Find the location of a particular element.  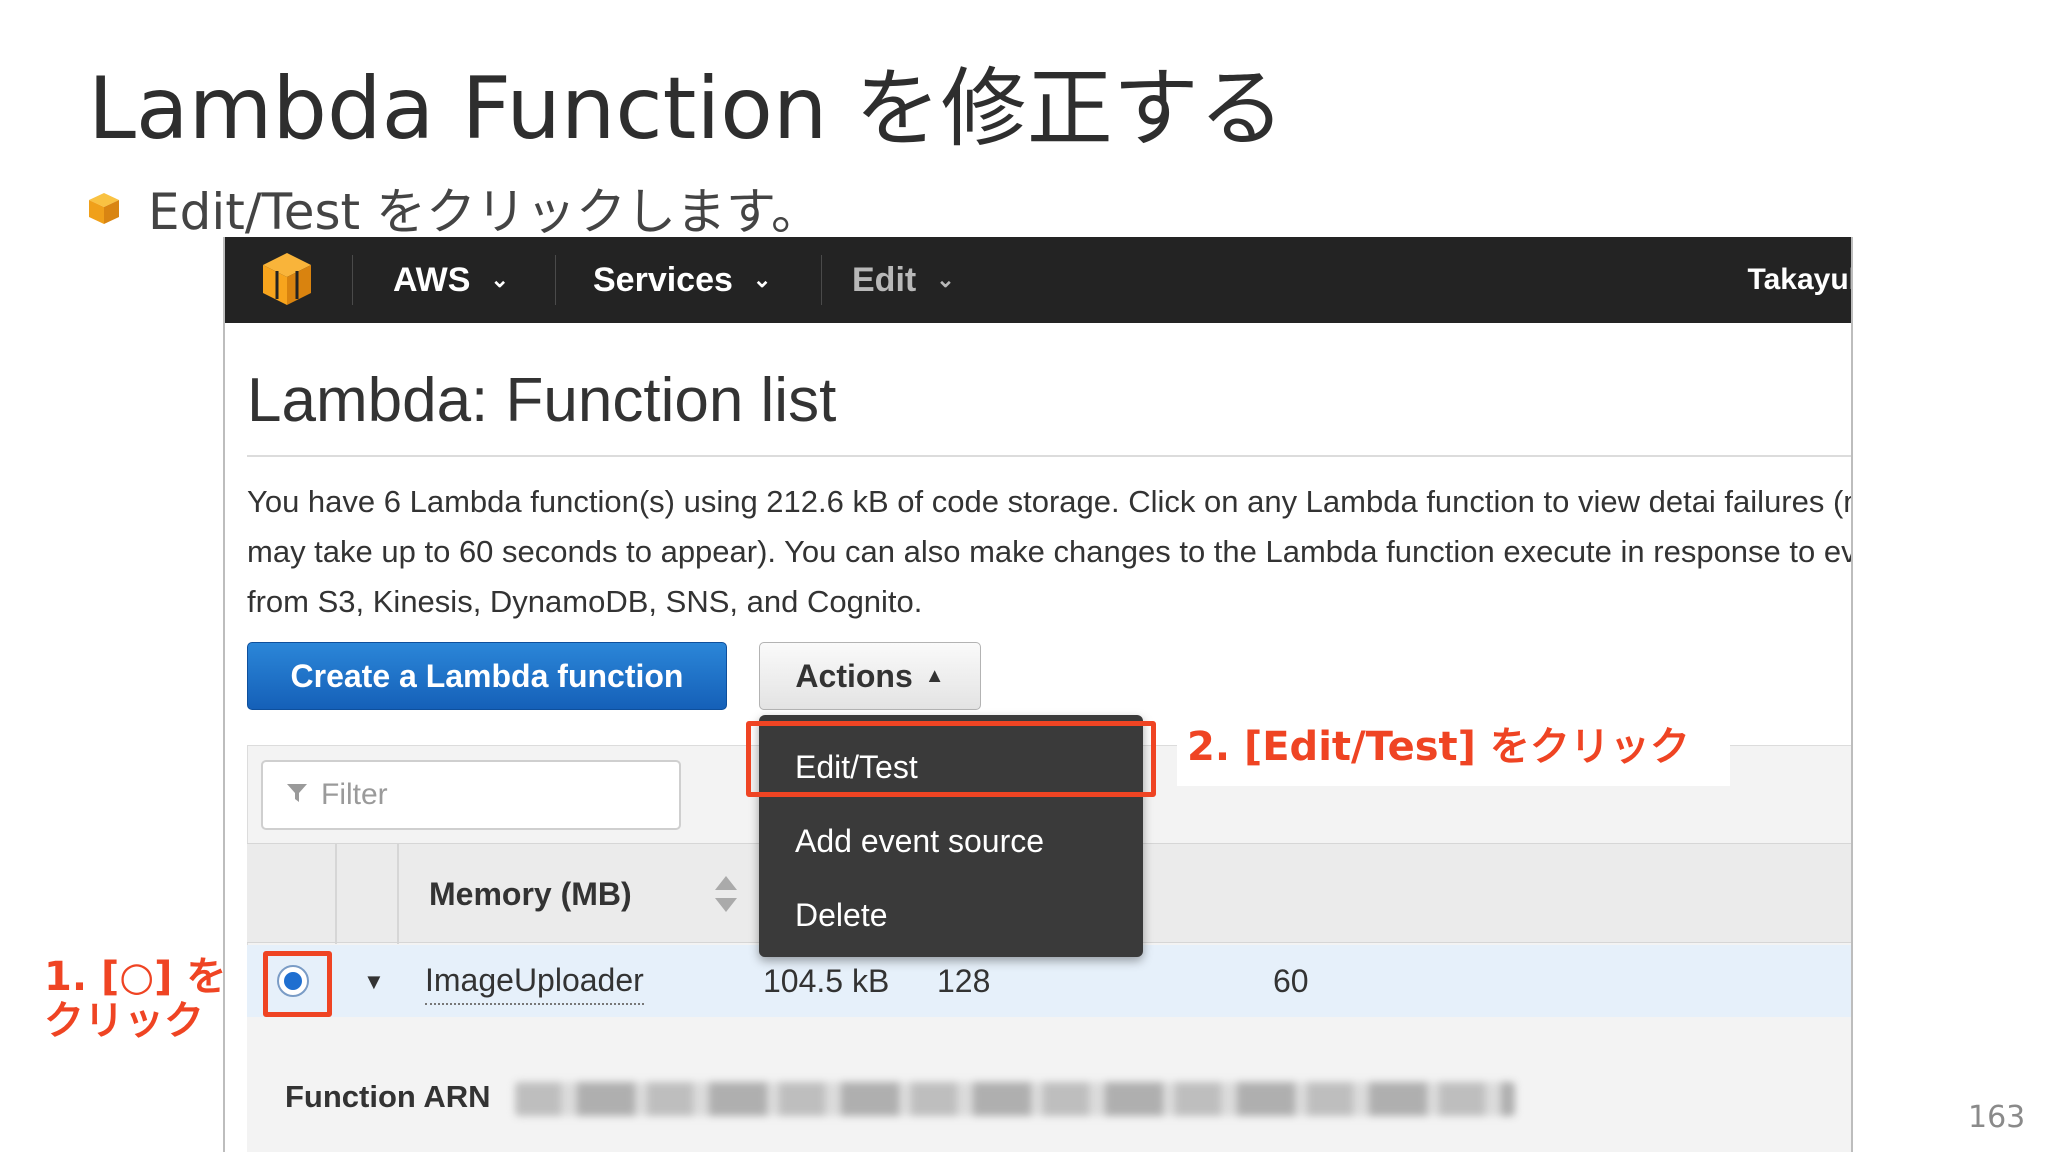

nav-aws-label: AWS is located at coordinates (432, 279).